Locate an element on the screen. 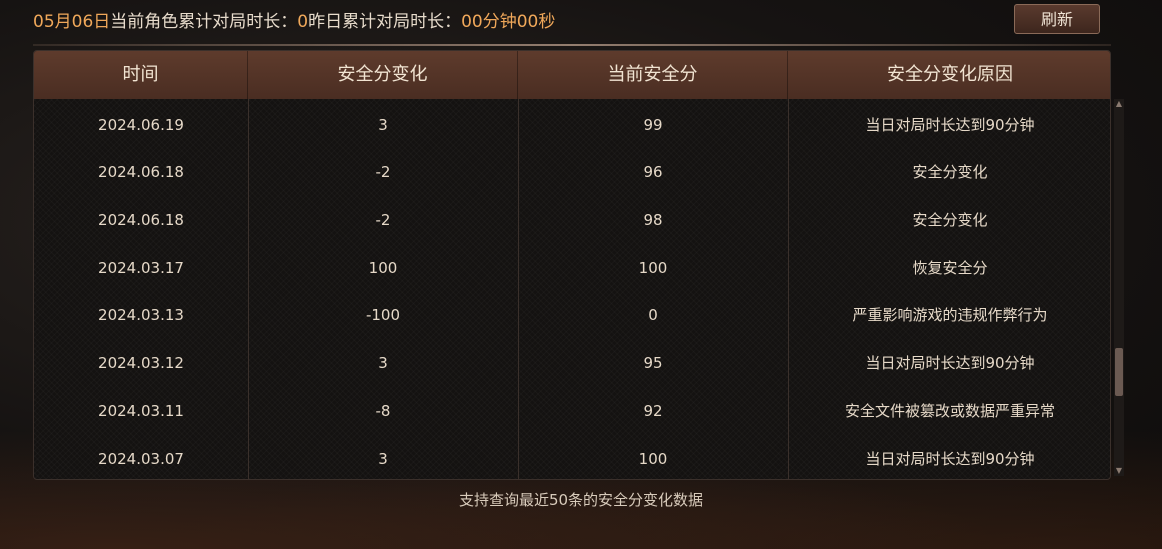 This screenshot has width=1162, height=549. table-row: 2024.06.18 -2 98 安全分变化 is located at coordinates (572, 221).